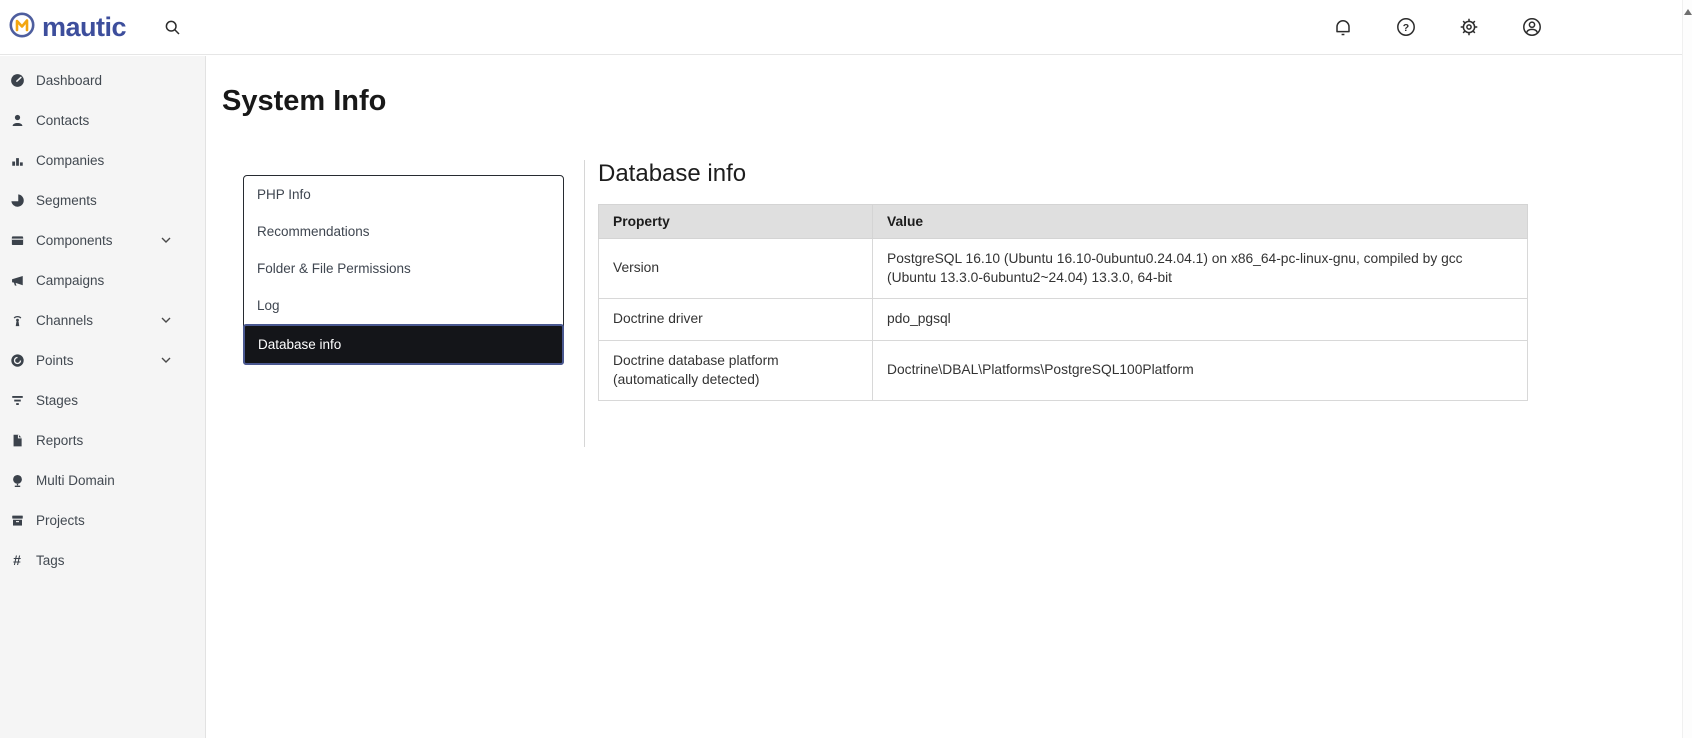  I want to click on value-cell: pdo_pgsql, so click(1200, 319).